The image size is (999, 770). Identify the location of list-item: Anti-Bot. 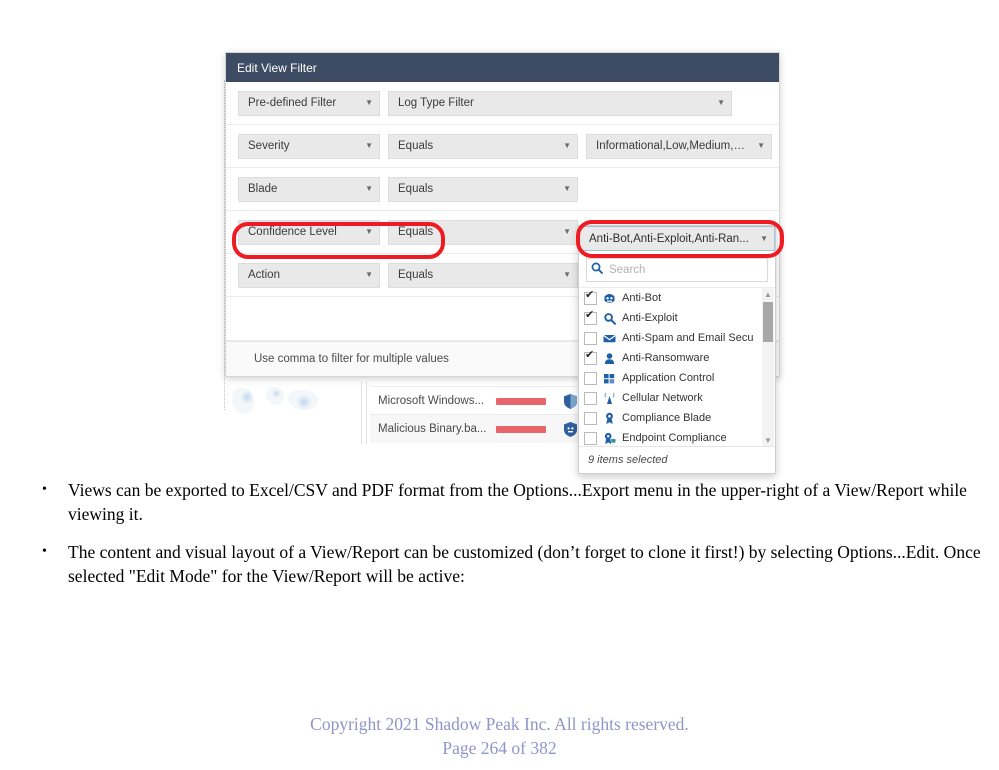
(677, 298).